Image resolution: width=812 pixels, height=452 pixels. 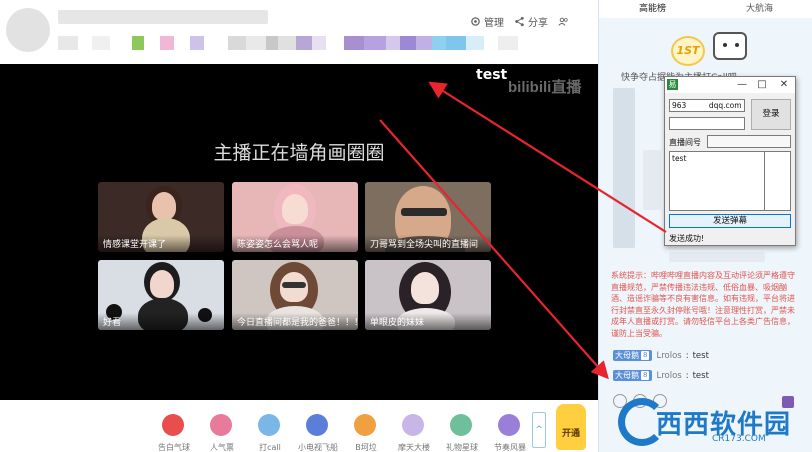 What do you see at coordinates (174, 447) in the screenshot?
I see `gift-label: 告白气球` at bounding box center [174, 447].